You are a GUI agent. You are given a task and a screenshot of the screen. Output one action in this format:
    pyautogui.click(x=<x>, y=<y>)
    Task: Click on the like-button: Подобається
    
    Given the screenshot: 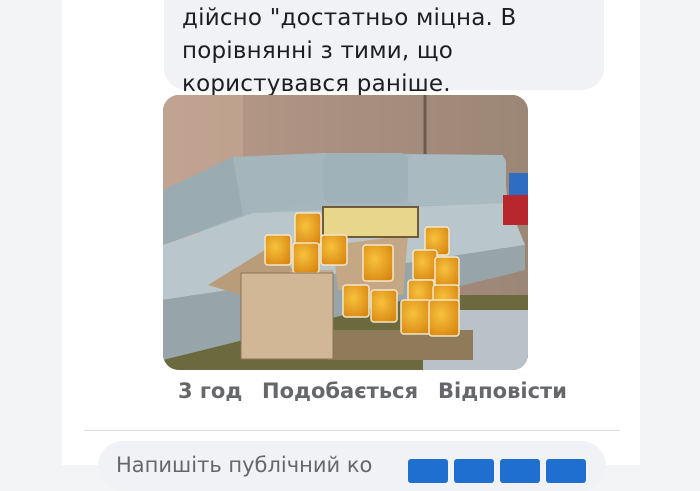 What is the action you would take?
    pyautogui.click(x=340, y=391)
    